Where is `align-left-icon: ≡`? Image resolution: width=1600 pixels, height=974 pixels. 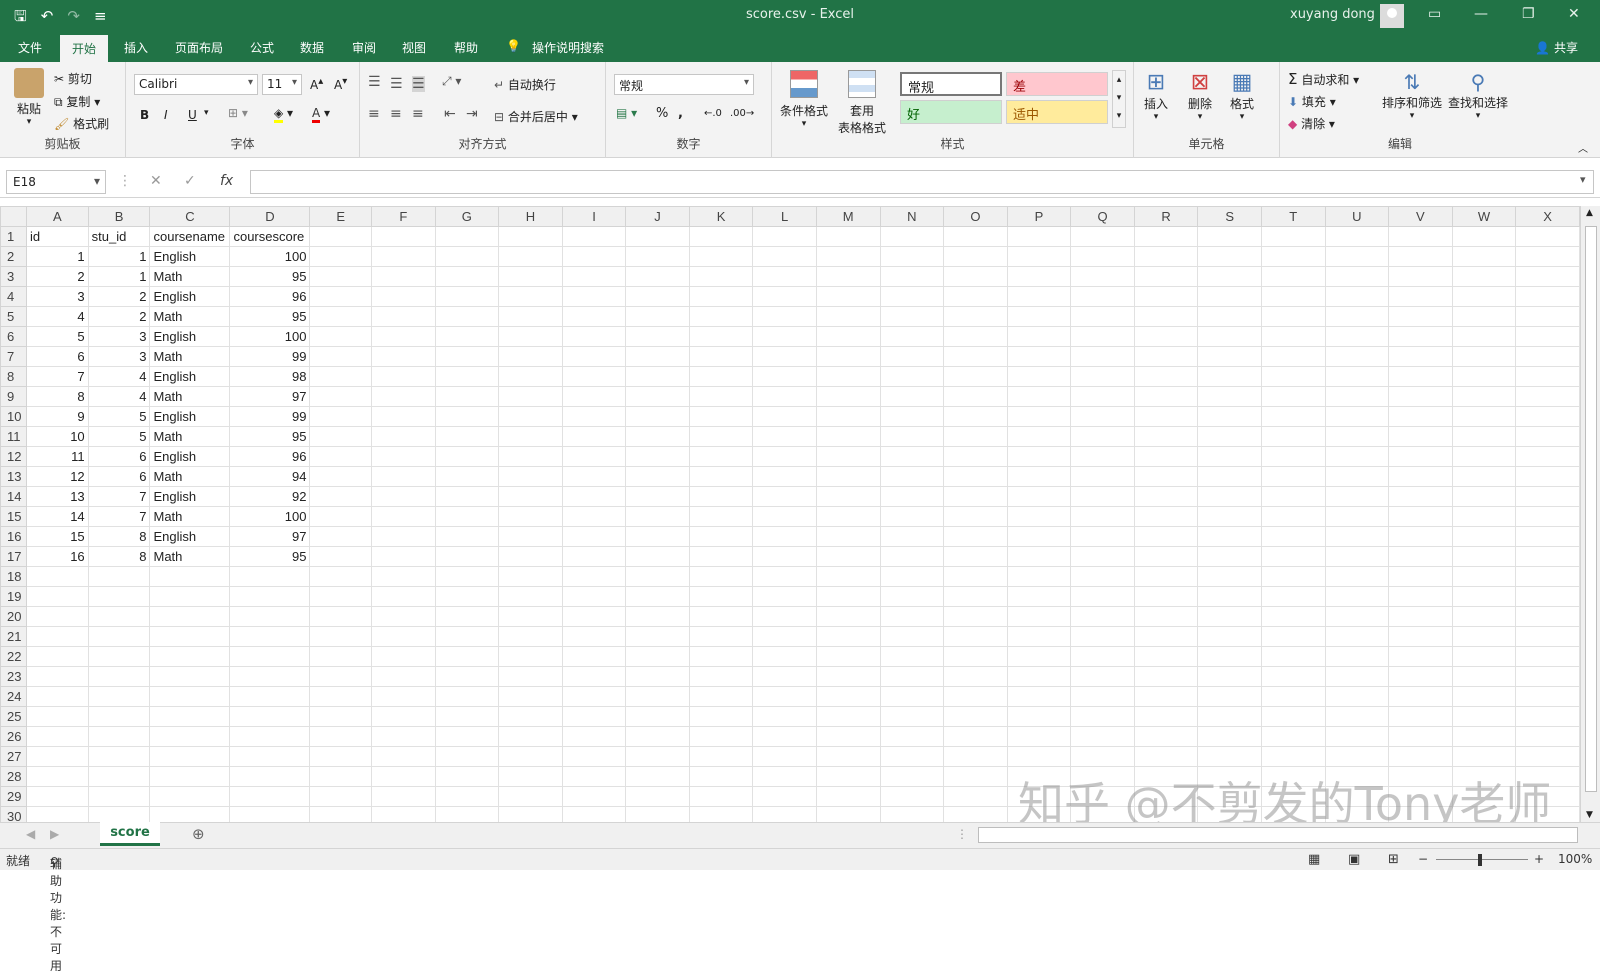
align-left-icon: ≡ is located at coordinates (374, 114).